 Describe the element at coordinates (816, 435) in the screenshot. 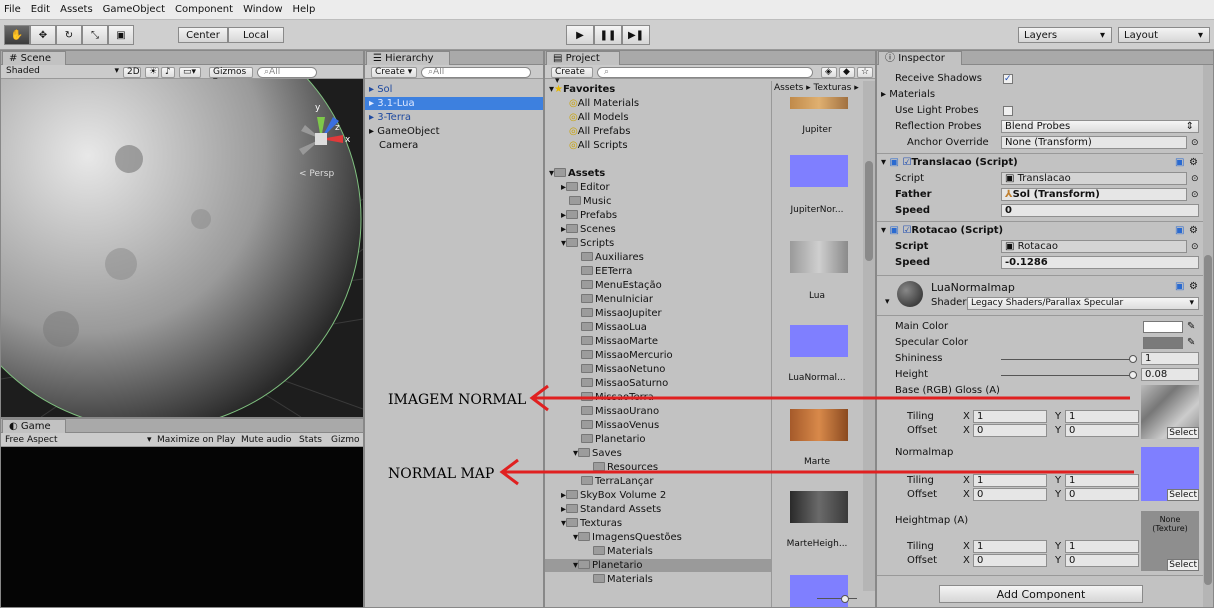

I see `annotation-arrows` at that location.